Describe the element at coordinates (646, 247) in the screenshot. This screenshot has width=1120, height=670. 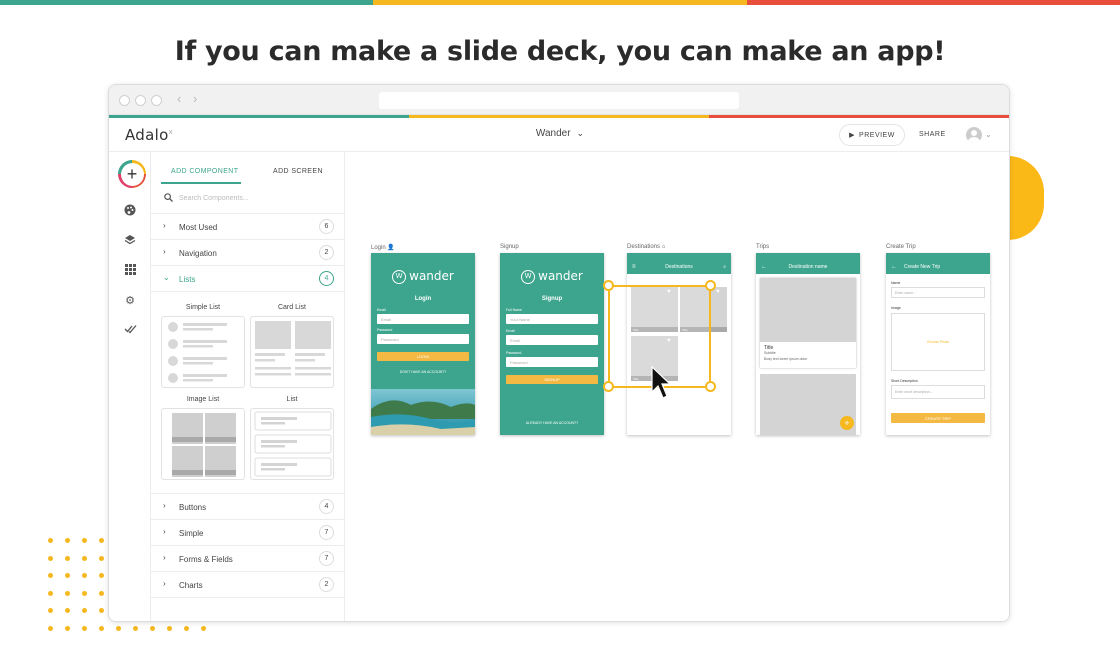
I see `screen-label-destinations: Destinations ⌂` at that location.